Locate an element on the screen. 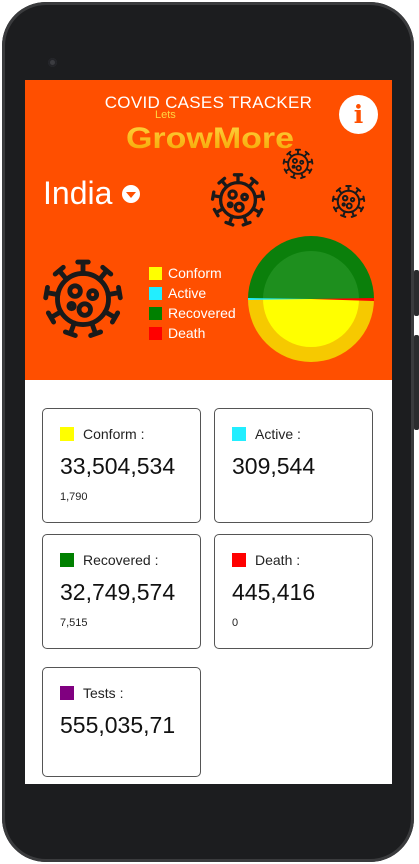  card-value: 309,544 is located at coordinates (274, 466).